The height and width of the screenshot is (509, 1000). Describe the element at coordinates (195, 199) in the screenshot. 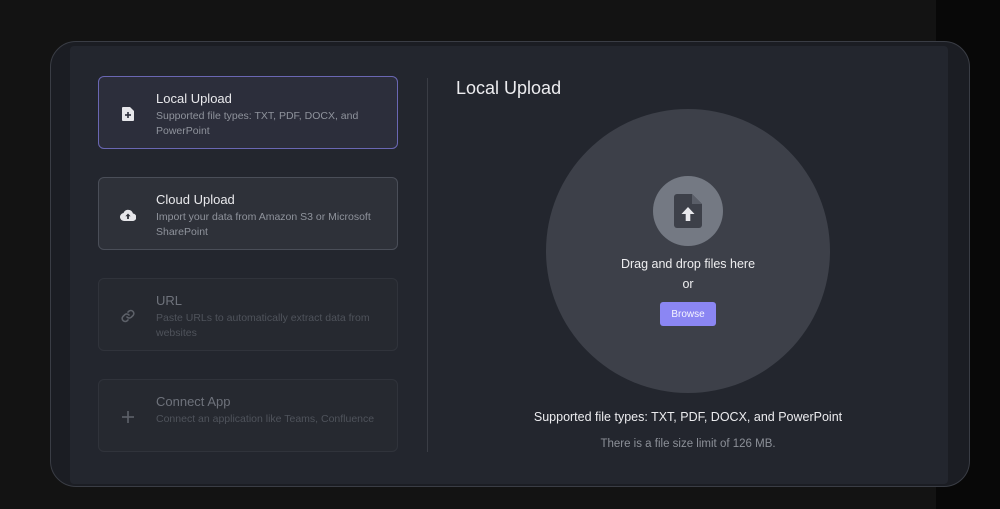

I see `option-title: Cloud Upload` at that location.